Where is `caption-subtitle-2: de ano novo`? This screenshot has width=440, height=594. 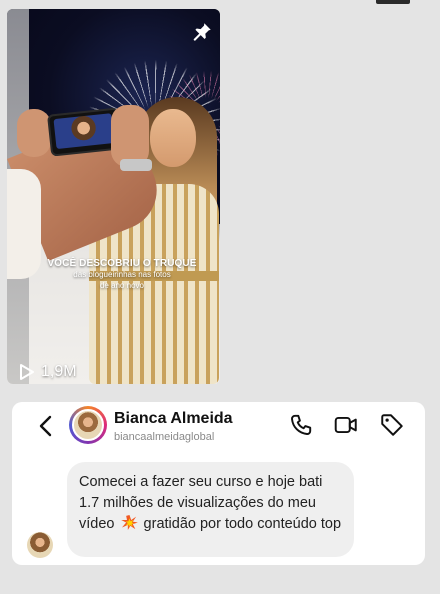
caption-subtitle-2: de ano novo is located at coordinates (122, 285).